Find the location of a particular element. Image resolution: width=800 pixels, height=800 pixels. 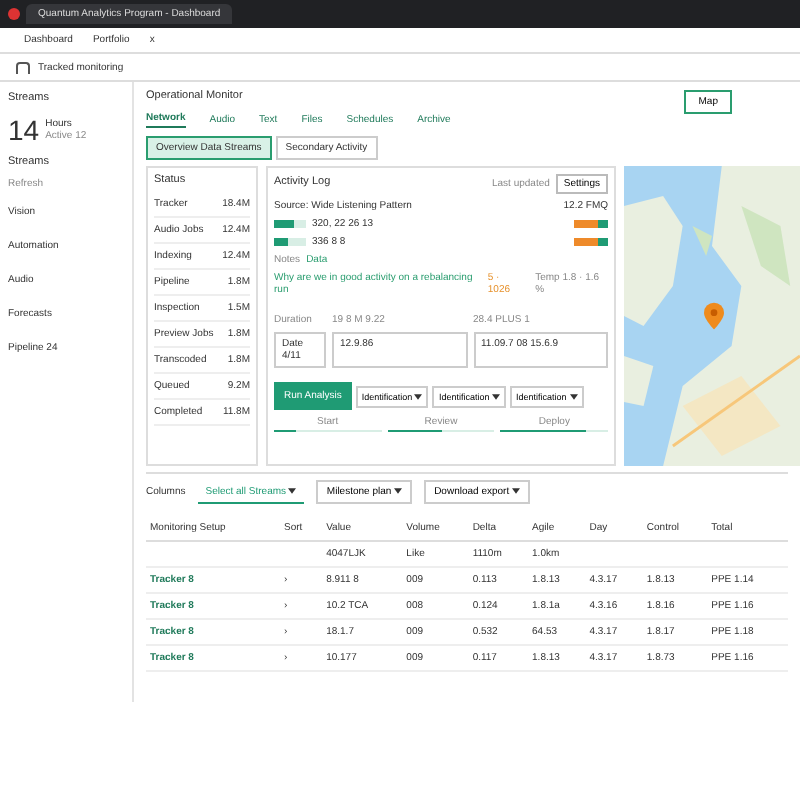

hours-count: 14 is located at coordinates (24, 130).